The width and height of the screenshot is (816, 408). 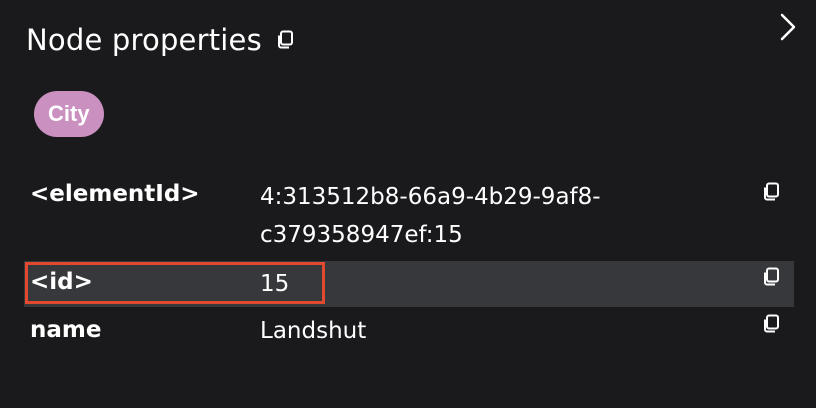 What do you see at coordinates (409, 284) in the screenshot?
I see `property-row-id: <id> 15` at bounding box center [409, 284].